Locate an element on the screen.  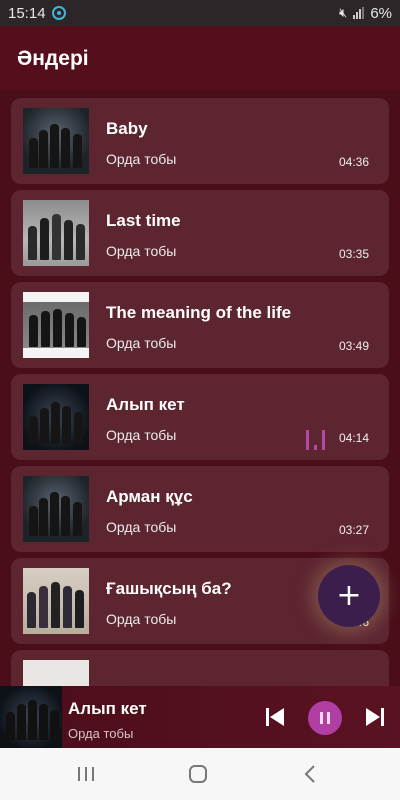
previous-button is located at coordinates (275, 717).